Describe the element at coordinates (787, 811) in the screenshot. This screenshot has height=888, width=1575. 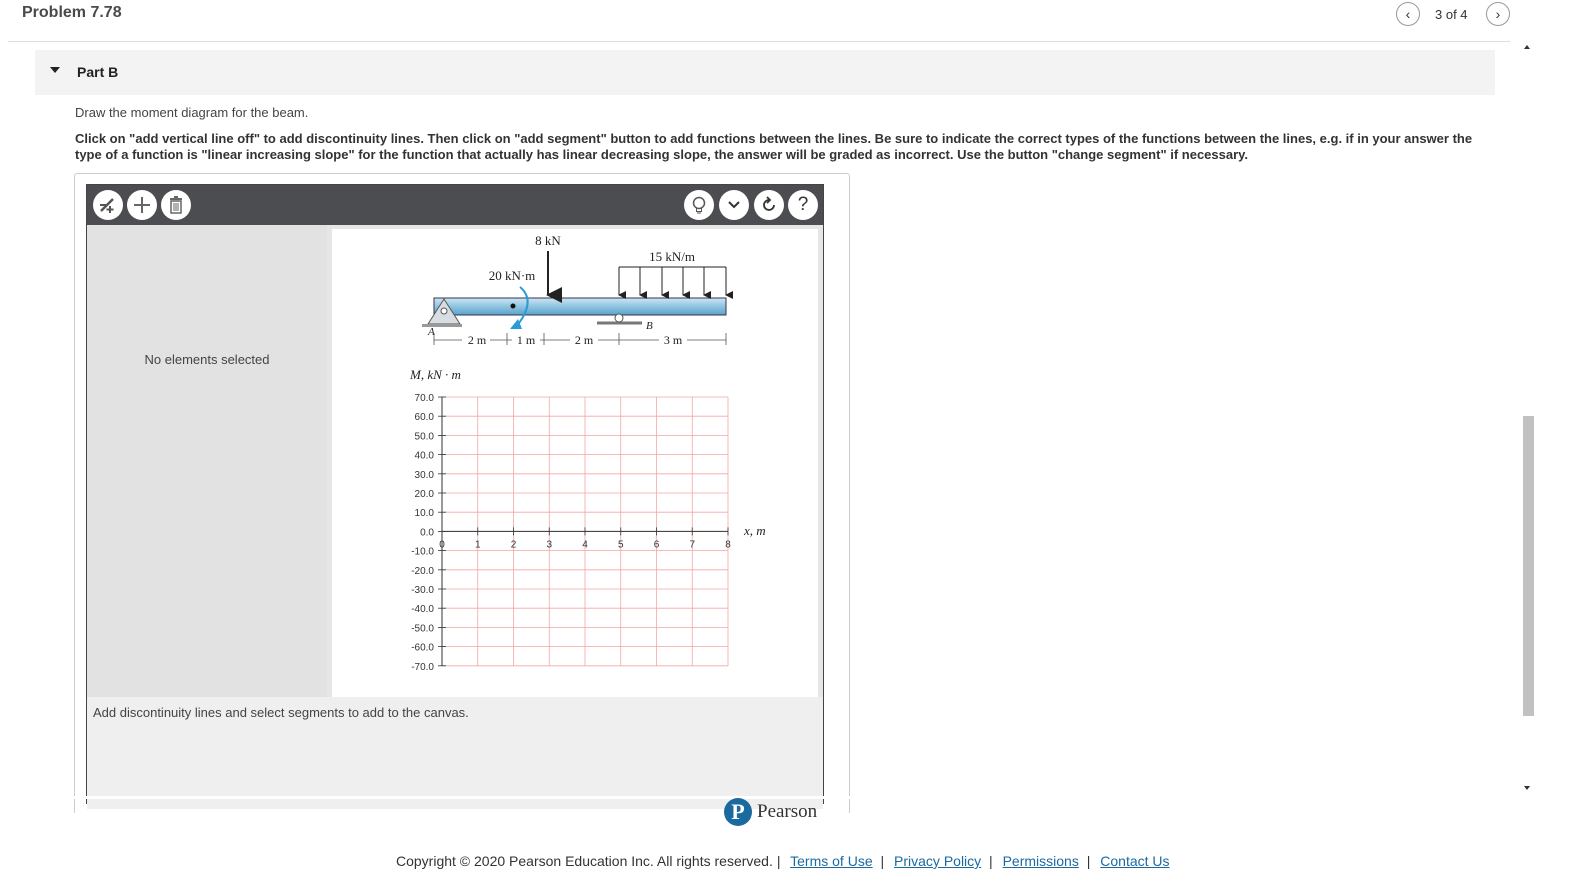
I see `pearson-wordmark: Pearson` at that location.